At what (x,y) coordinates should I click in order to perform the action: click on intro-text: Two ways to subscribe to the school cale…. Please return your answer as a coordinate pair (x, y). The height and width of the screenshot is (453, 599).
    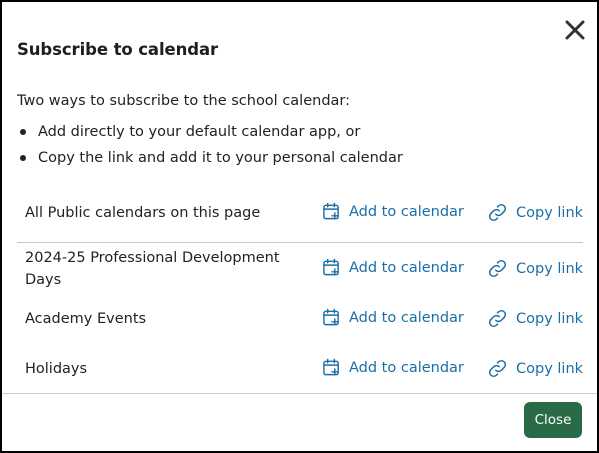
    Looking at the image, I should click on (183, 101).